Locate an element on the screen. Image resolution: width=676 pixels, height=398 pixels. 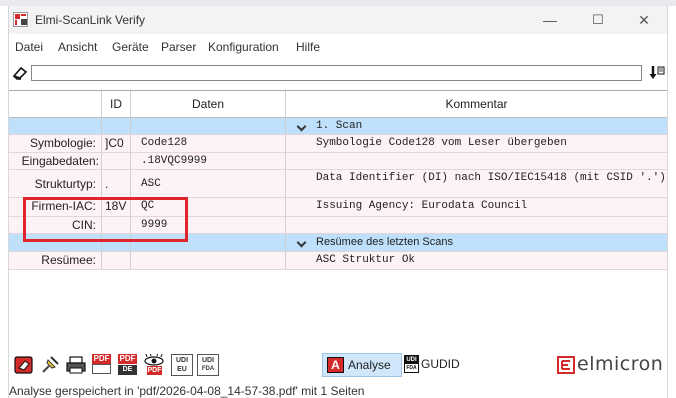
command-input is located at coordinates (336, 73).